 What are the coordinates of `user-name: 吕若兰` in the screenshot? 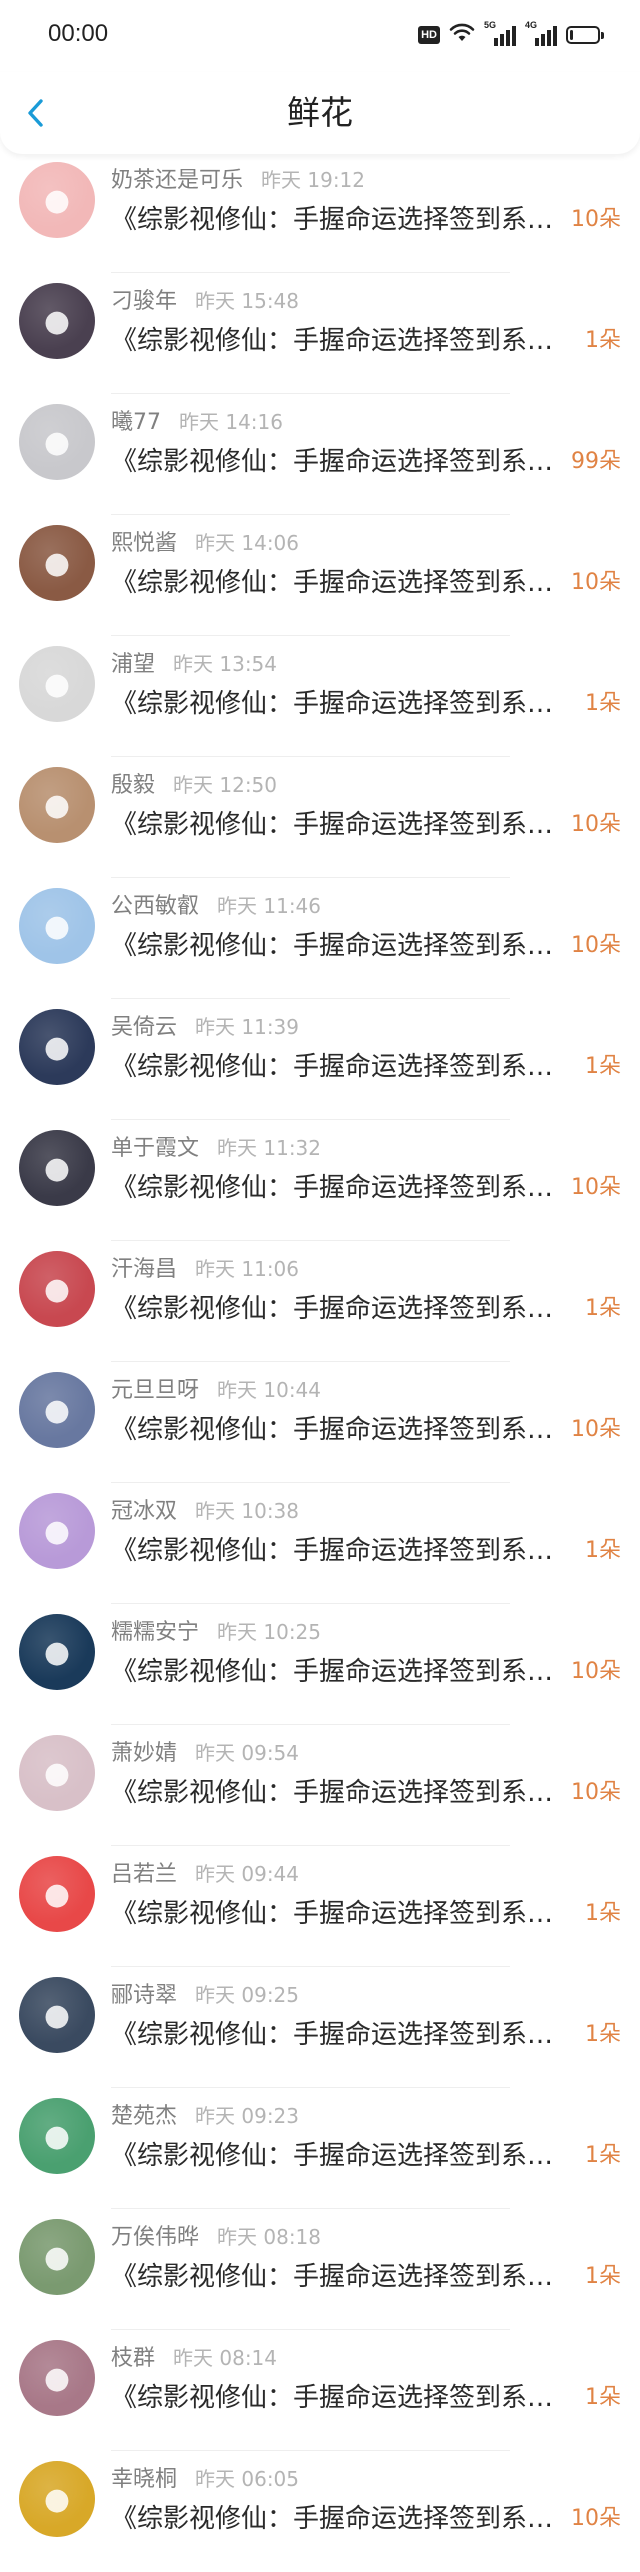 It's located at (144, 1872).